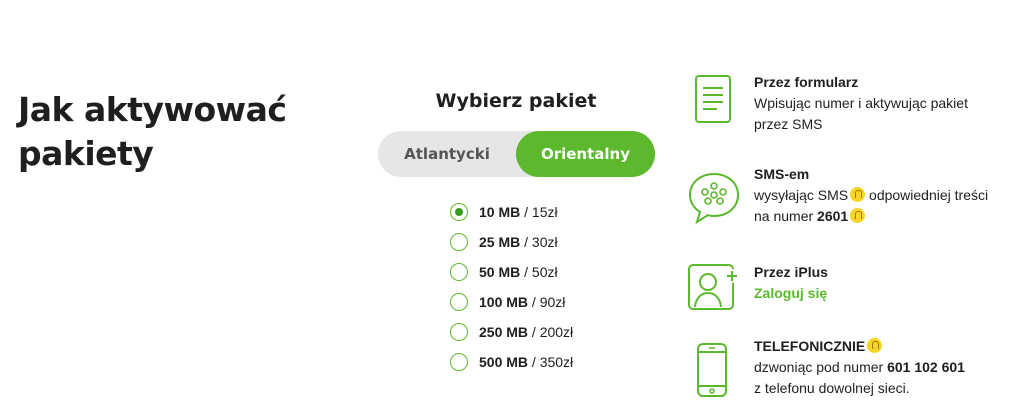  I want to click on chat-bubble-icon, so click(714, 200).